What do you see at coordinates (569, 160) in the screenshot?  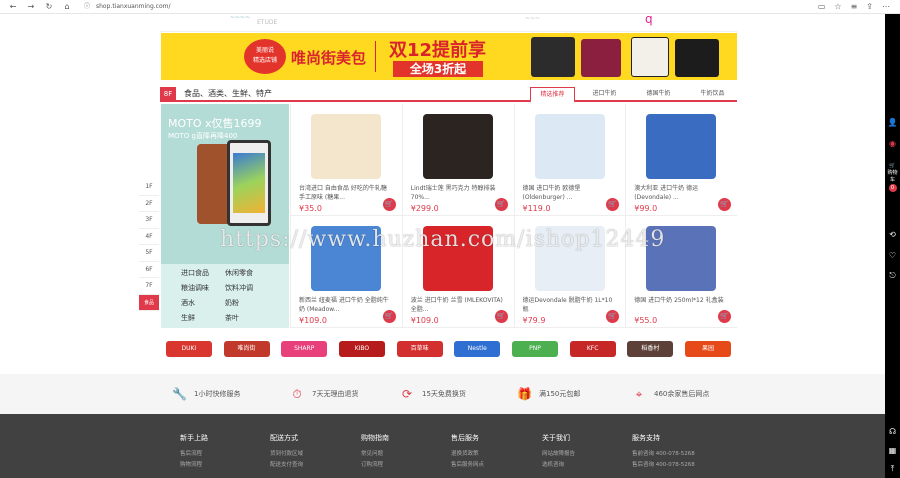 I see `product-card: 德国 进口牛奶 欧德堡 (Oldenburger) ... ¥119.0 🛒` at bounding box center [569, 160].